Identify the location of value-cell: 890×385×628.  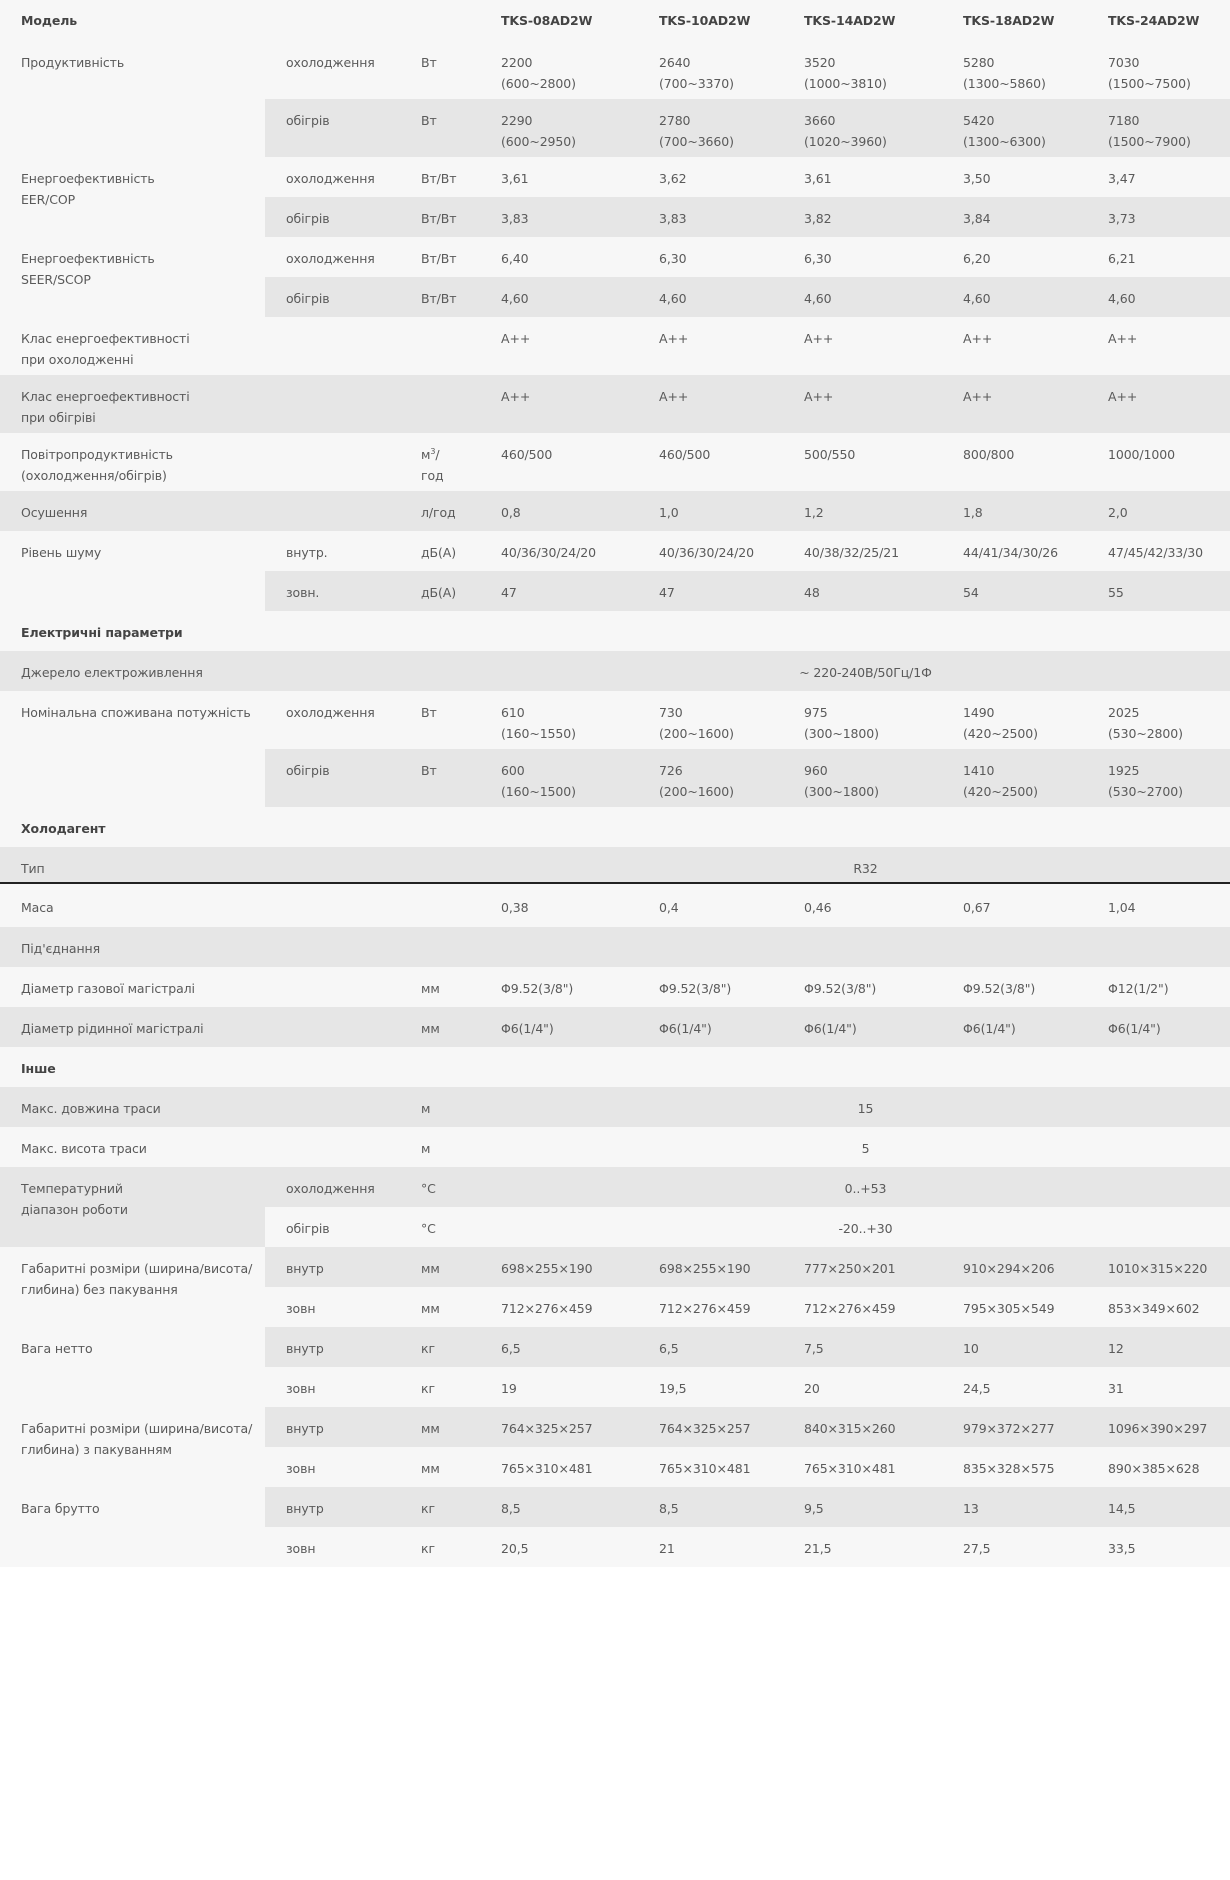
(1169, 1467).